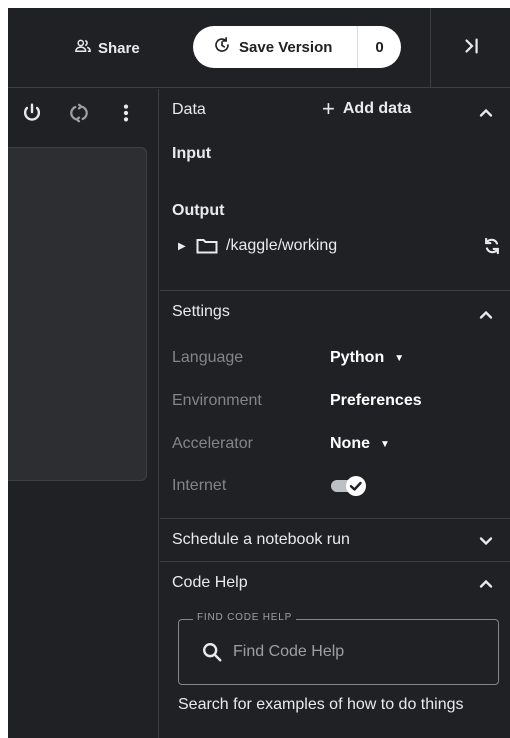 The height and width of the screenshot is (738, 510). Describe the element at coordinates (207, 246) in the screenshot. I see `folder-icon` at that location.